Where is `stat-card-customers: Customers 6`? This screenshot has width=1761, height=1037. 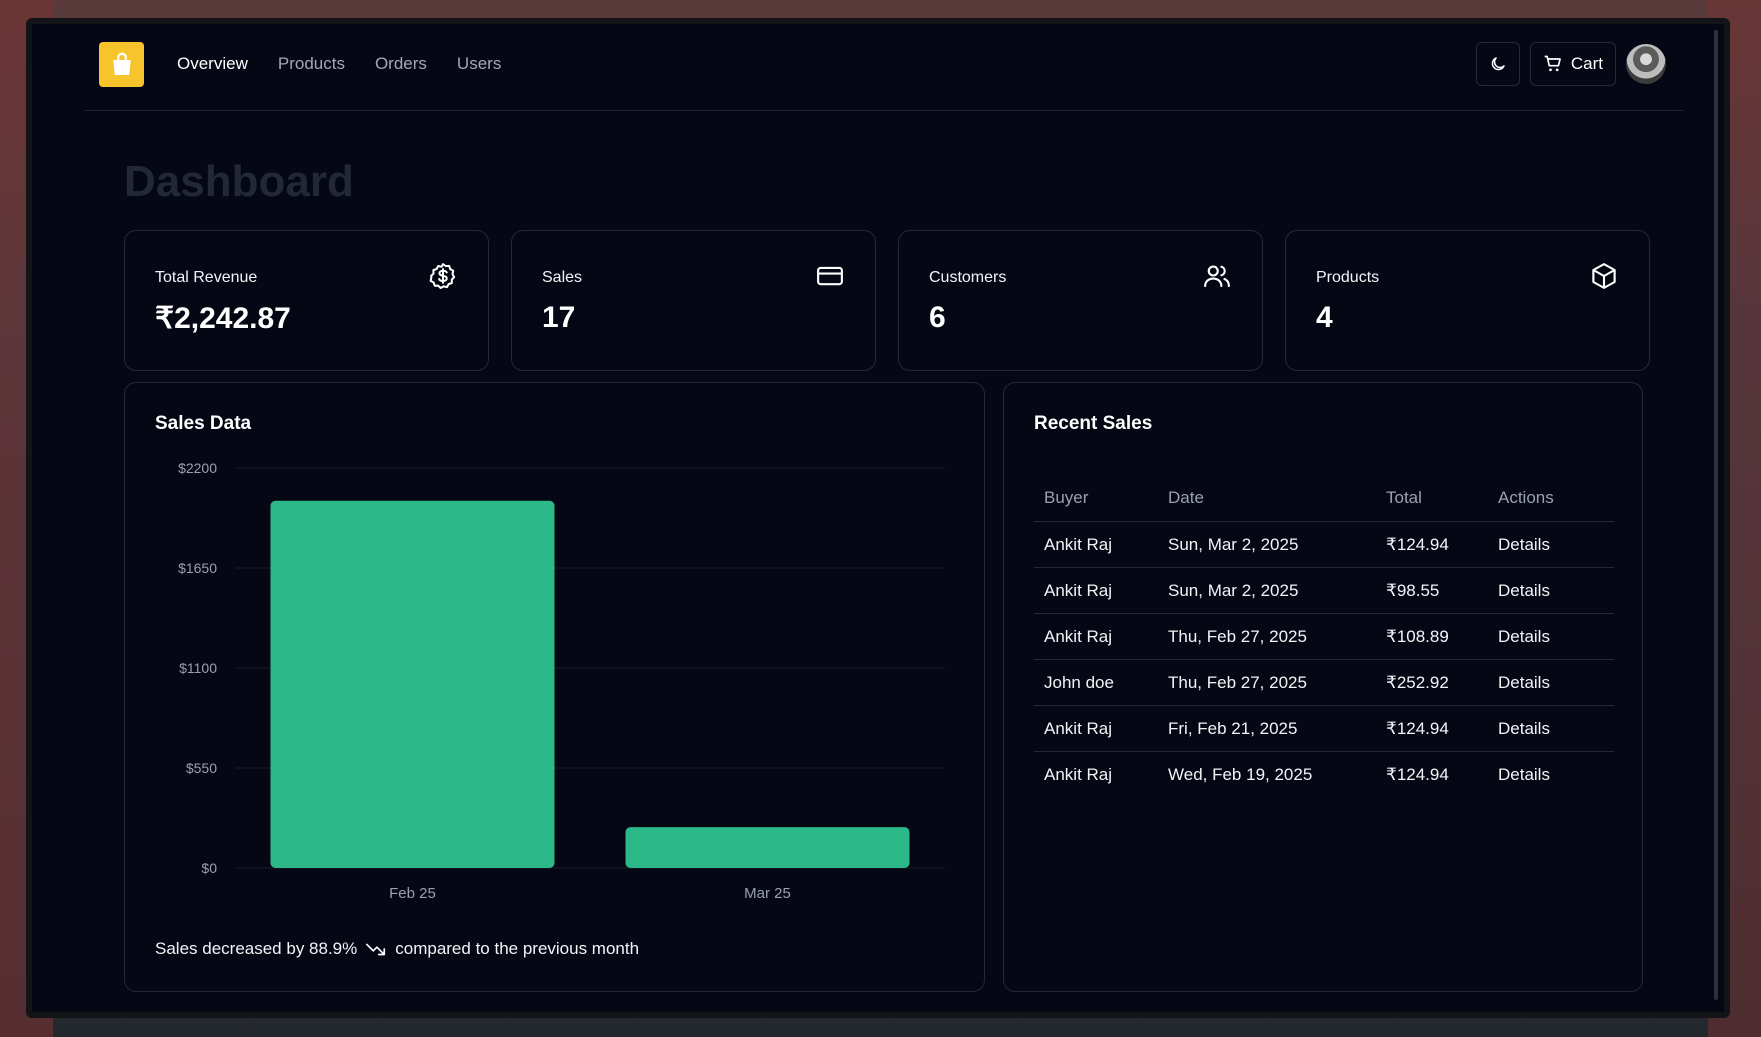
stat-card-customers: Customers 6 is located at coordinates (1080, 300).